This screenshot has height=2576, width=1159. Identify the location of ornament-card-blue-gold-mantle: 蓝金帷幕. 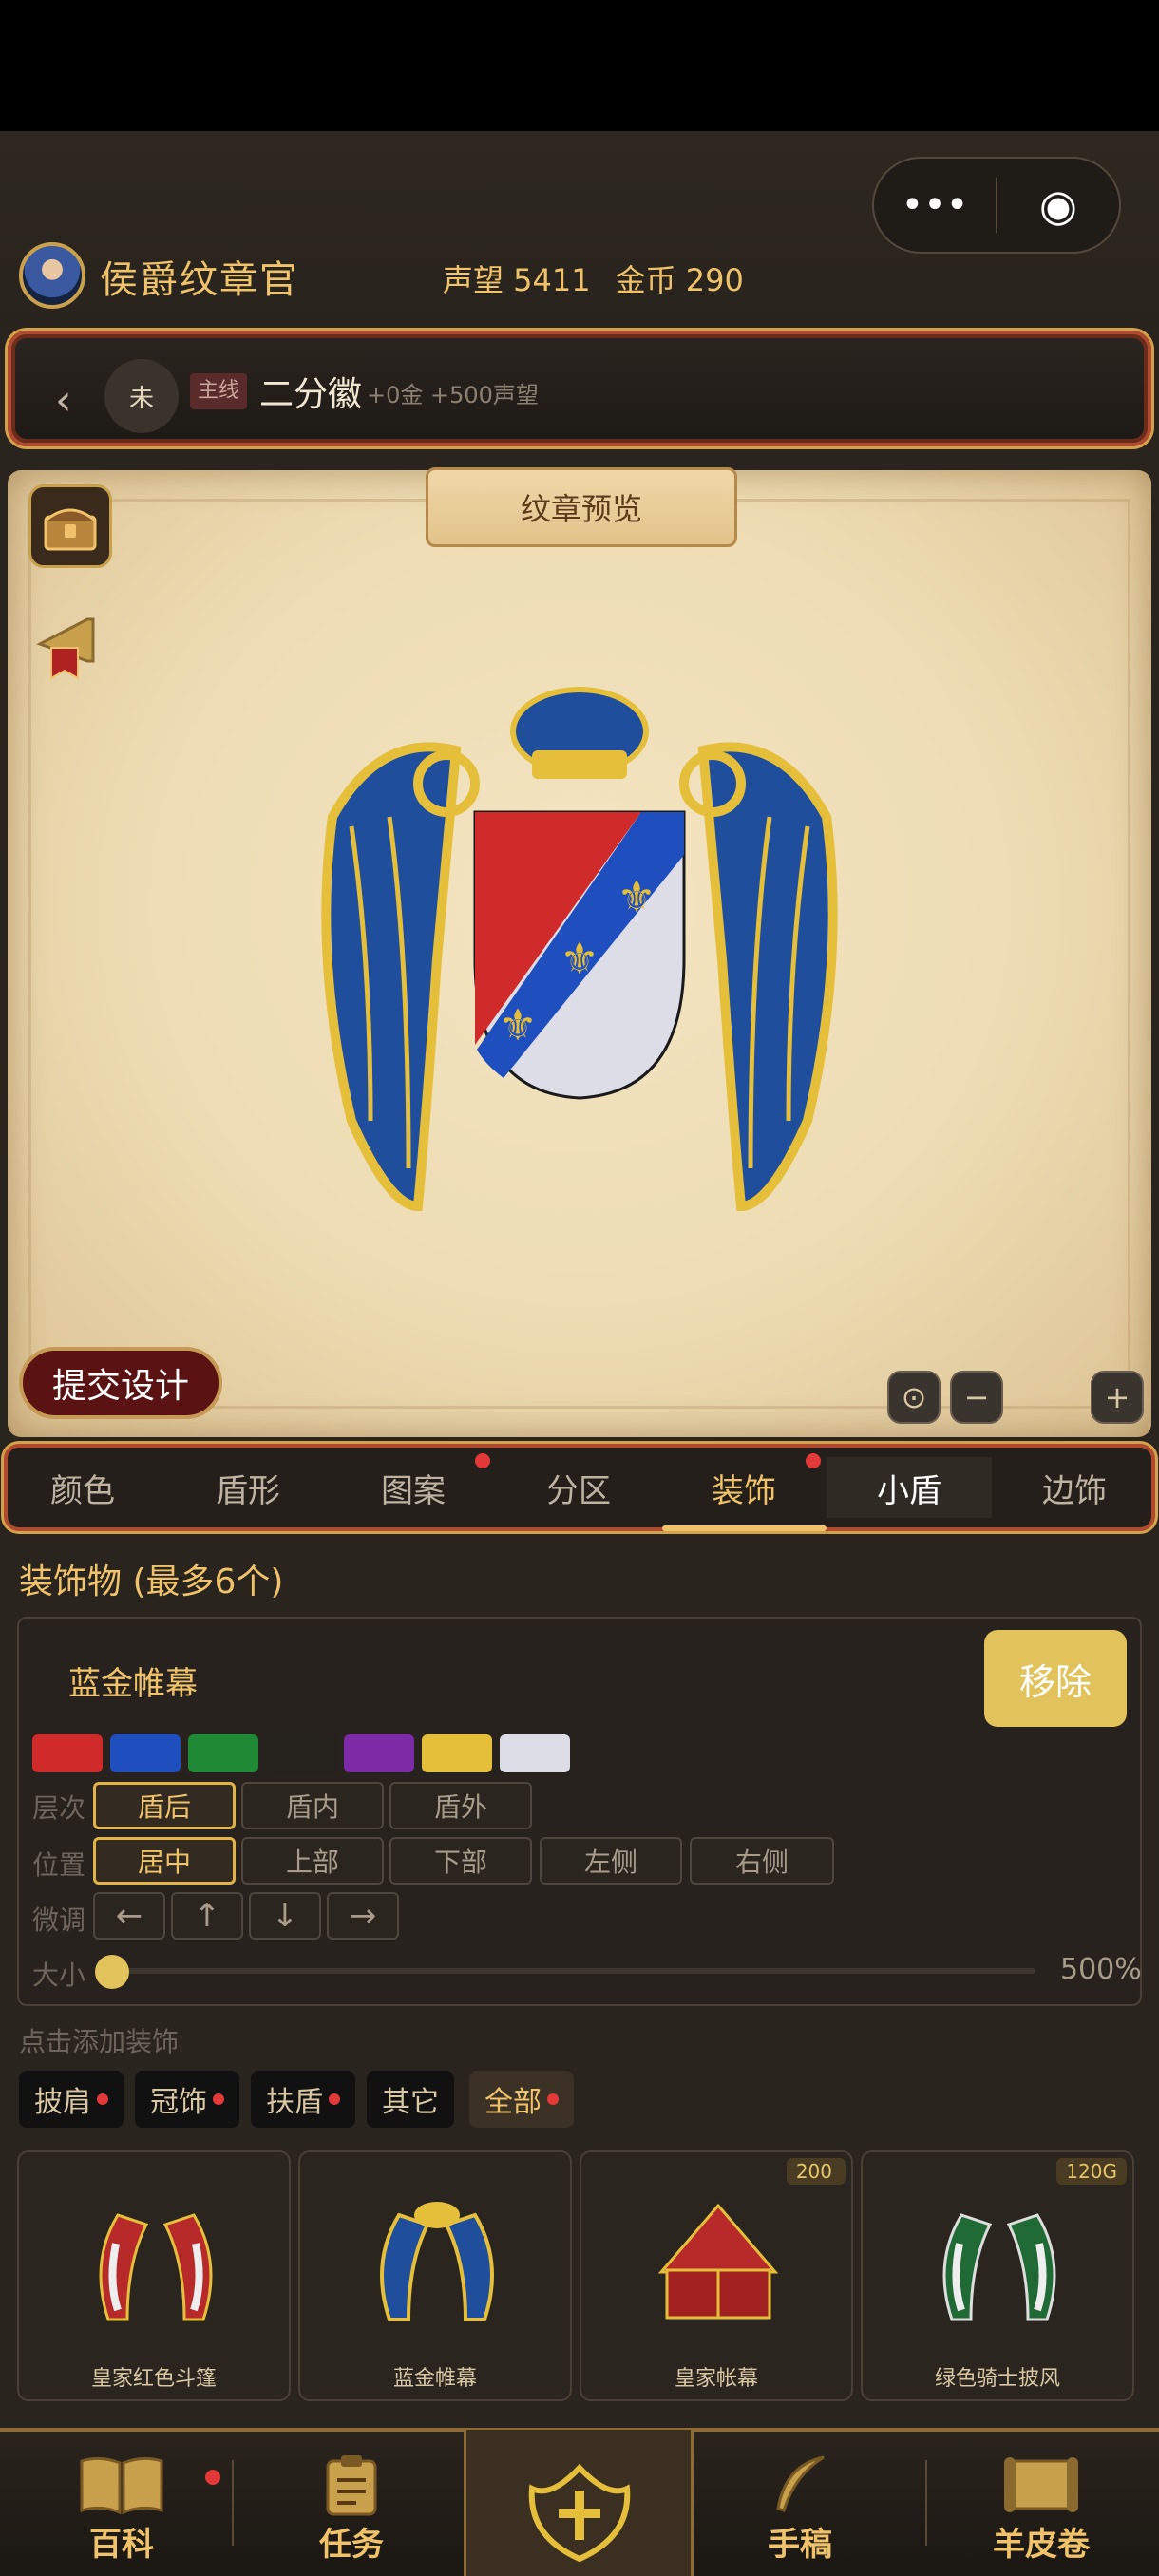
(435, 2275).